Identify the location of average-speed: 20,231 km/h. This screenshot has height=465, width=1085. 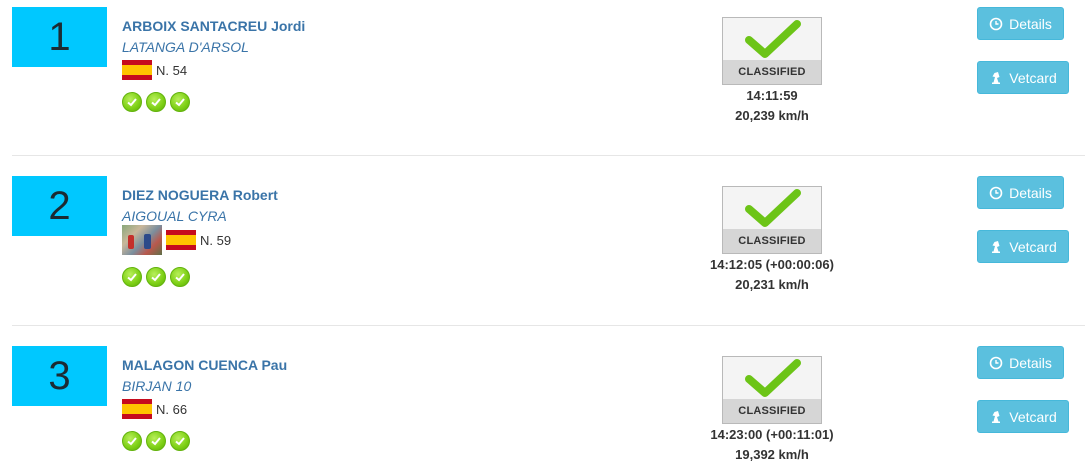
(772, 284).